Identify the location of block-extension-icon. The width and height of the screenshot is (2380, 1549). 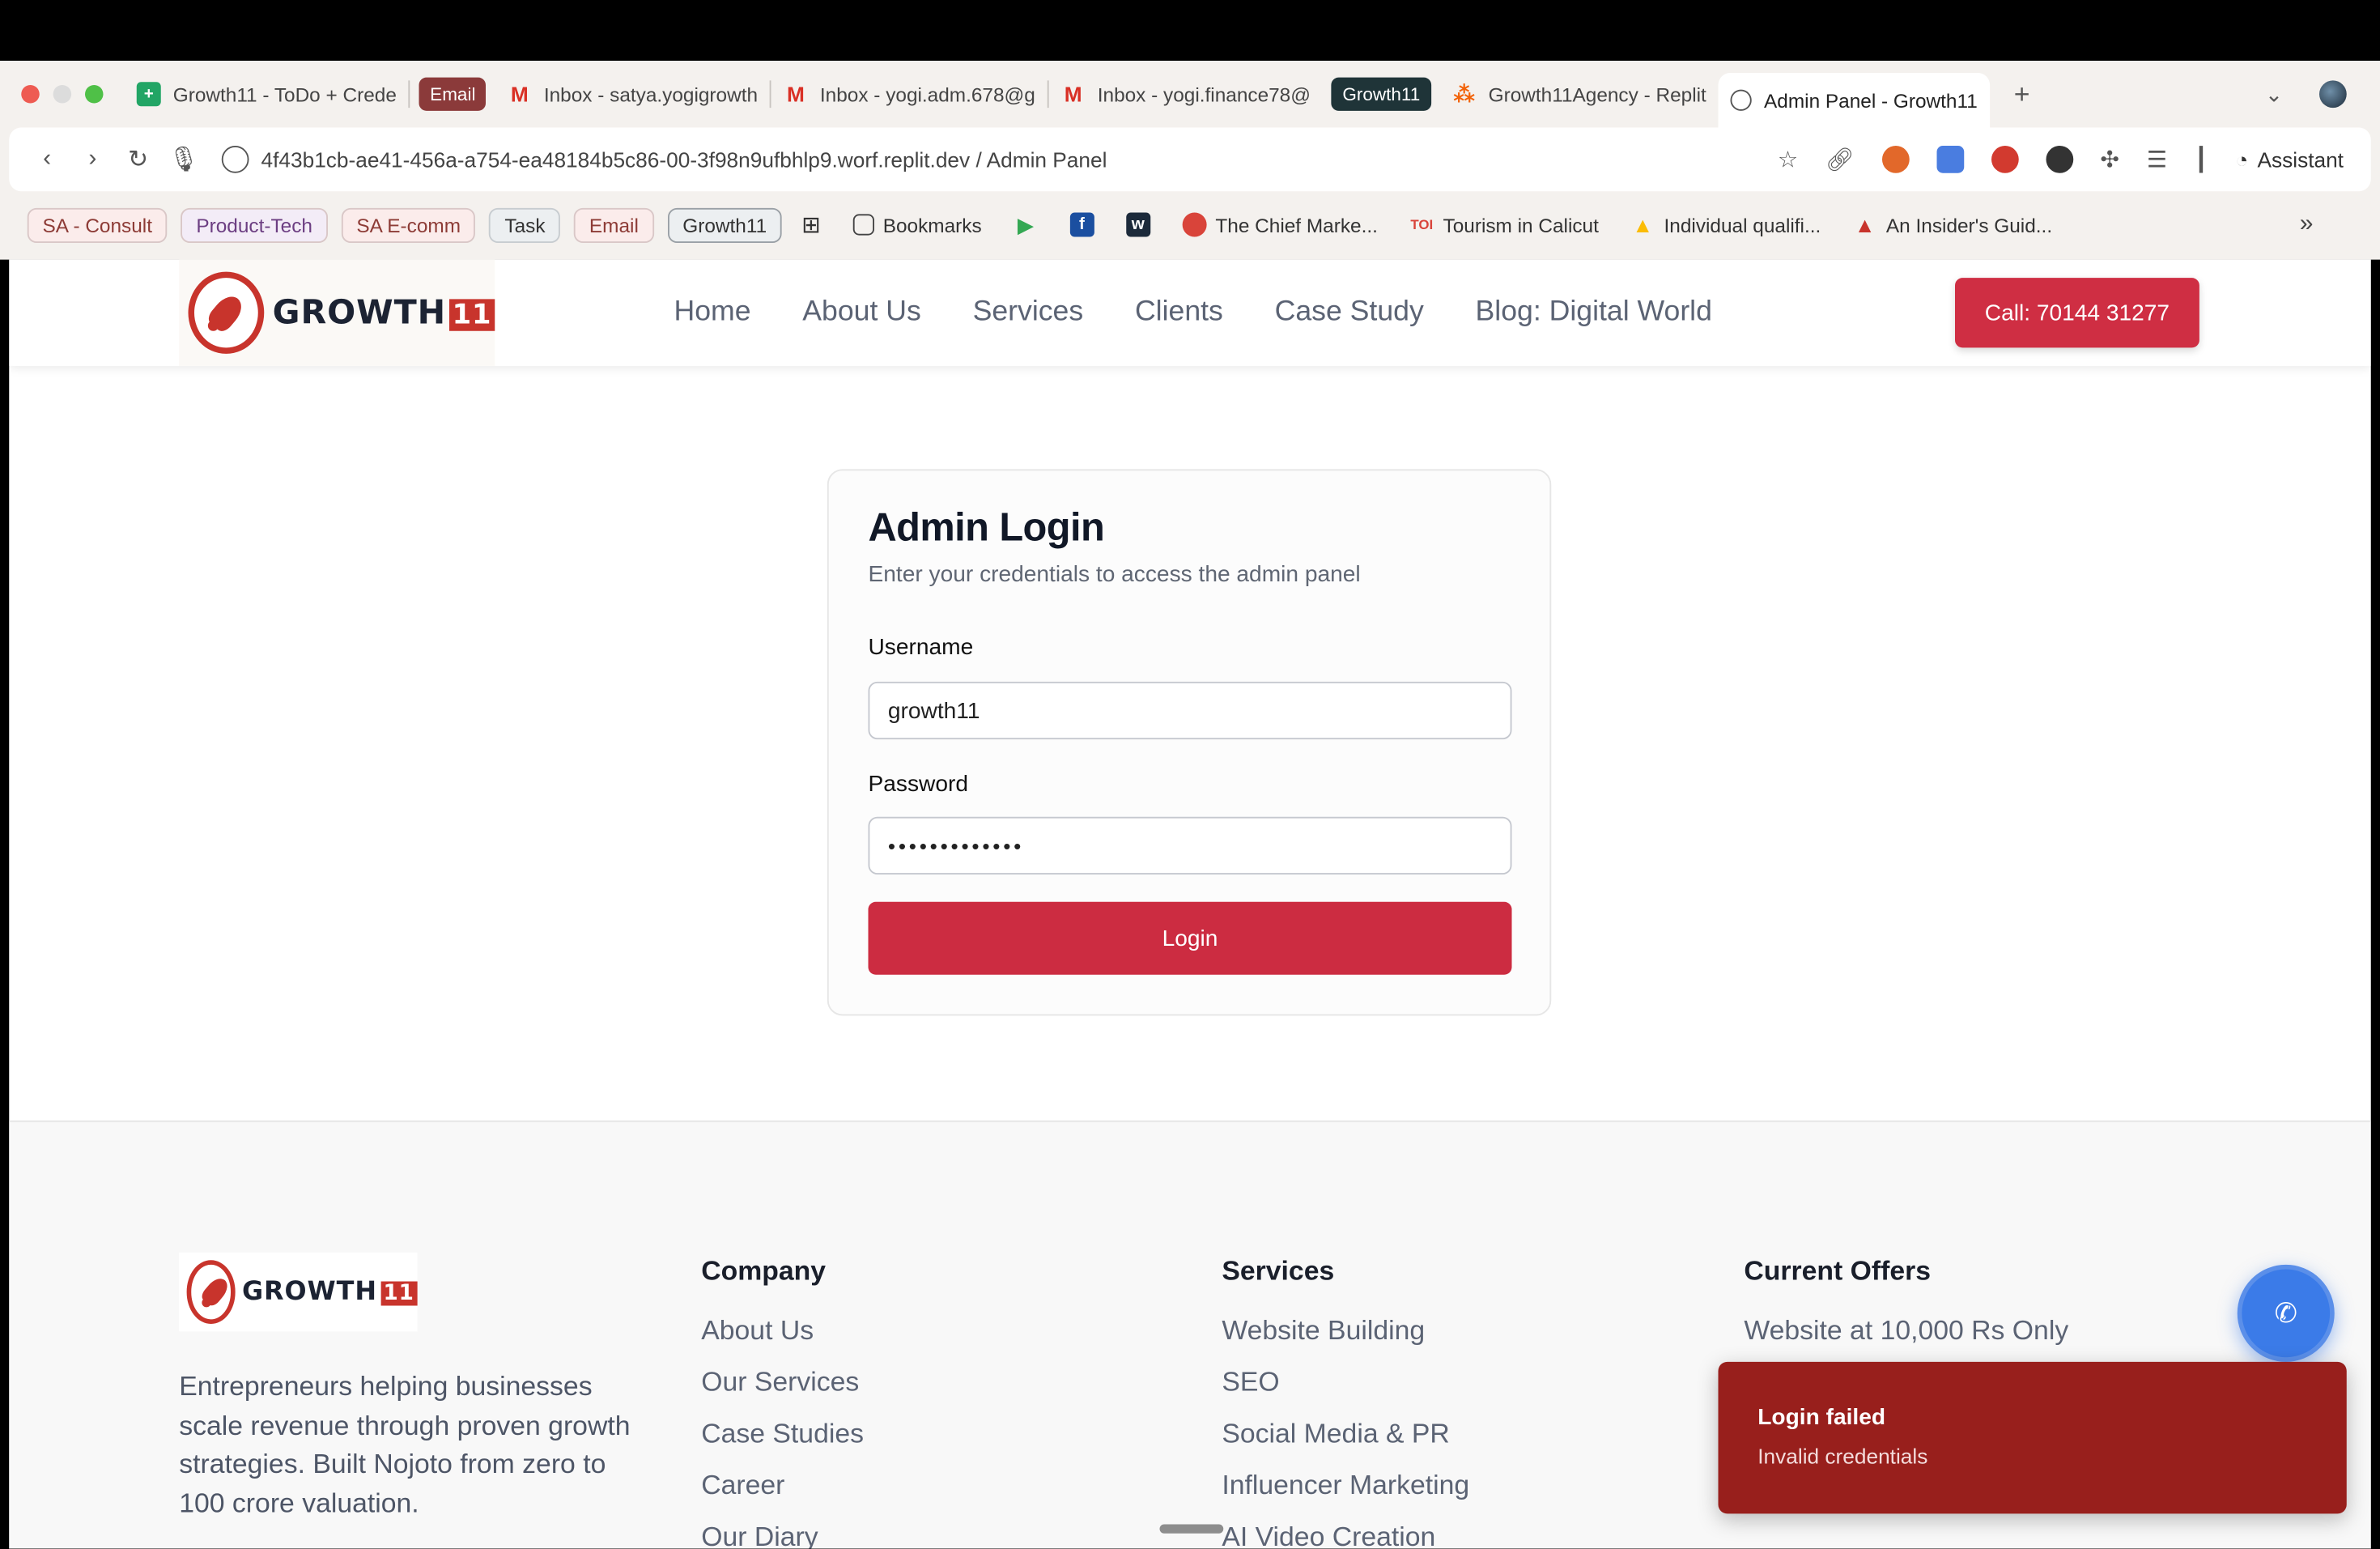
(2059, 159).